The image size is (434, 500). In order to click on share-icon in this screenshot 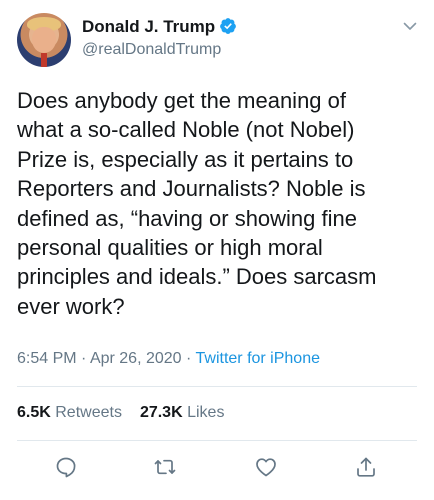, I will do `click(366, 467)`.